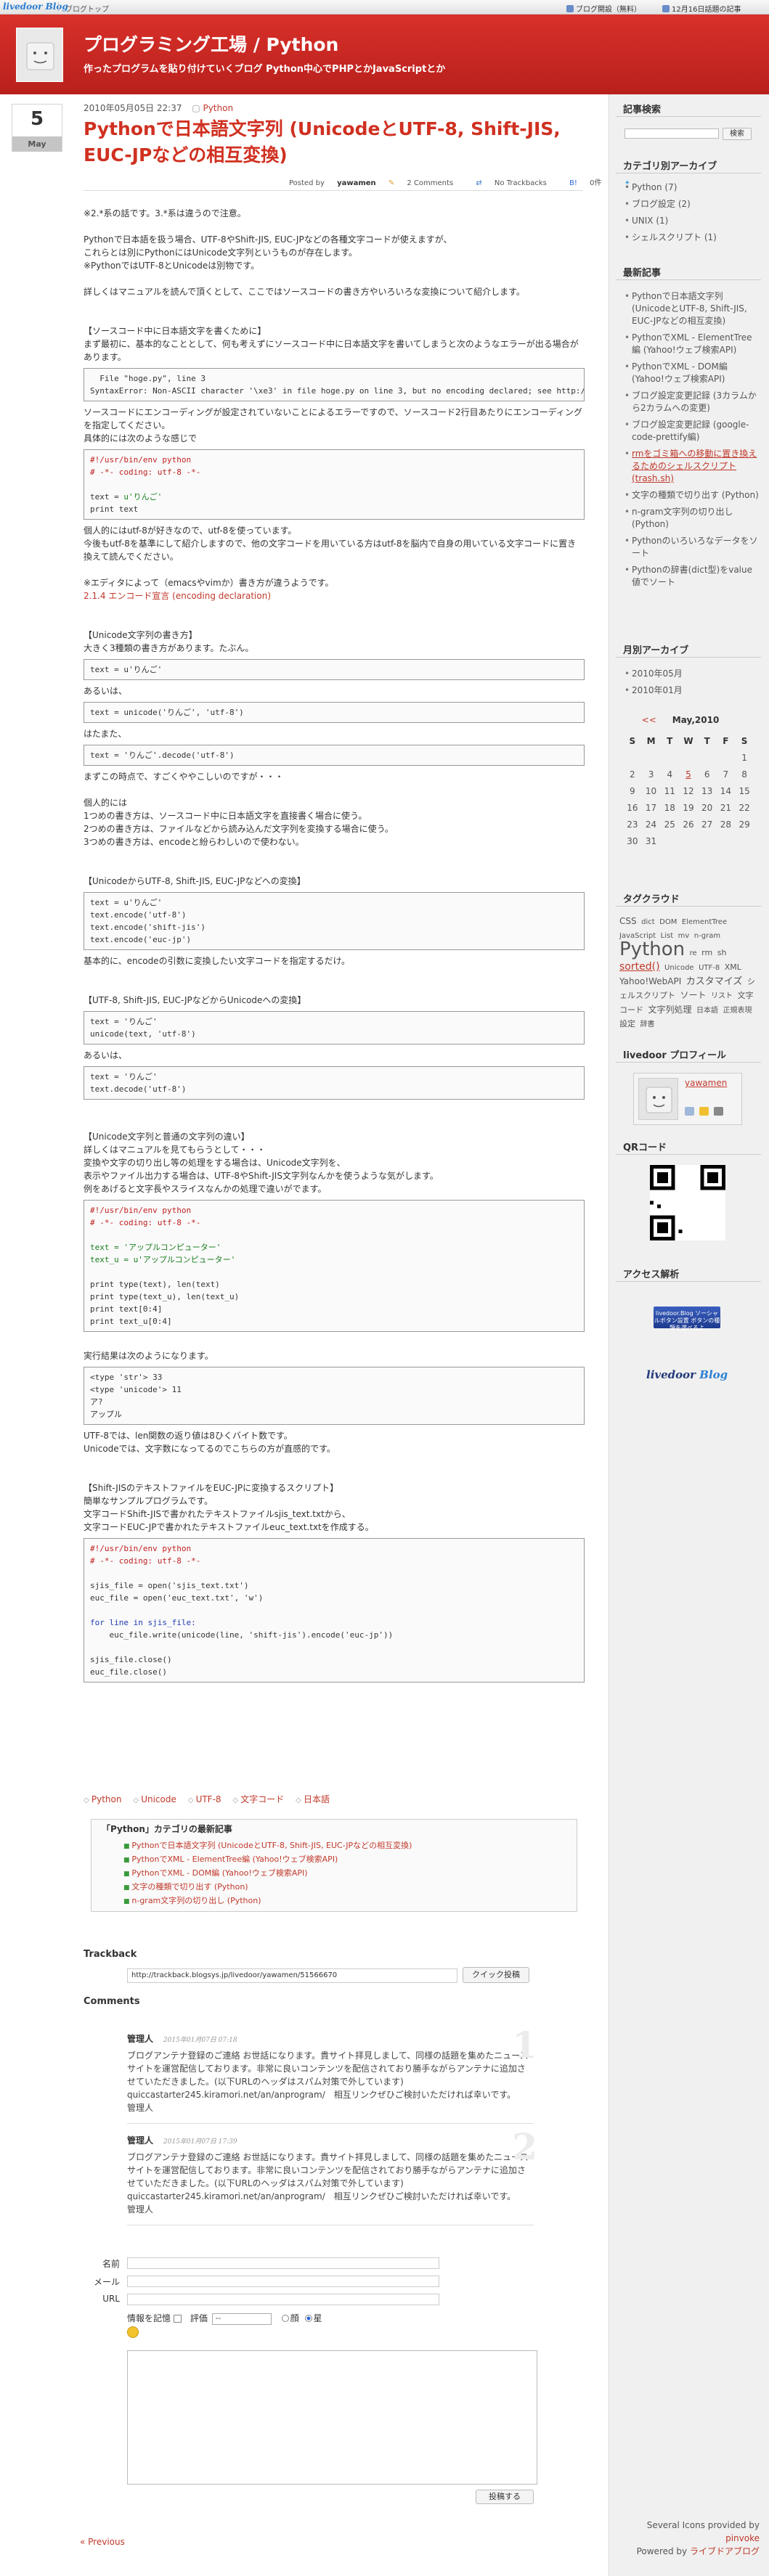 The image size is (769, 2576). What do you see at coordinates (707, 1011) in the screenshot?
I see `tag-cloud-link: 日本語` at bounding box center [707, 1011].